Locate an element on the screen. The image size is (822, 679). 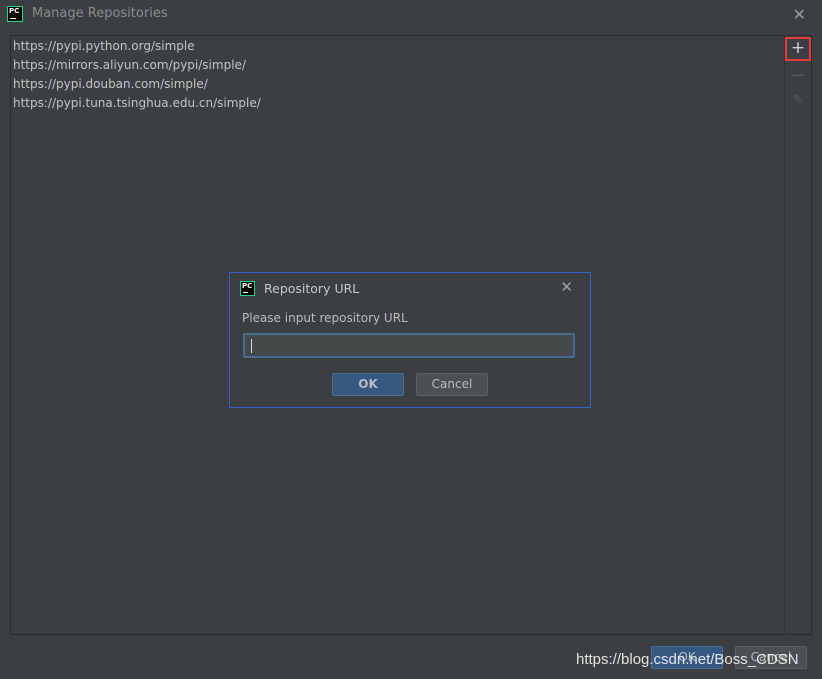
add-repository-icon: + is located at coordinates (798, 49).